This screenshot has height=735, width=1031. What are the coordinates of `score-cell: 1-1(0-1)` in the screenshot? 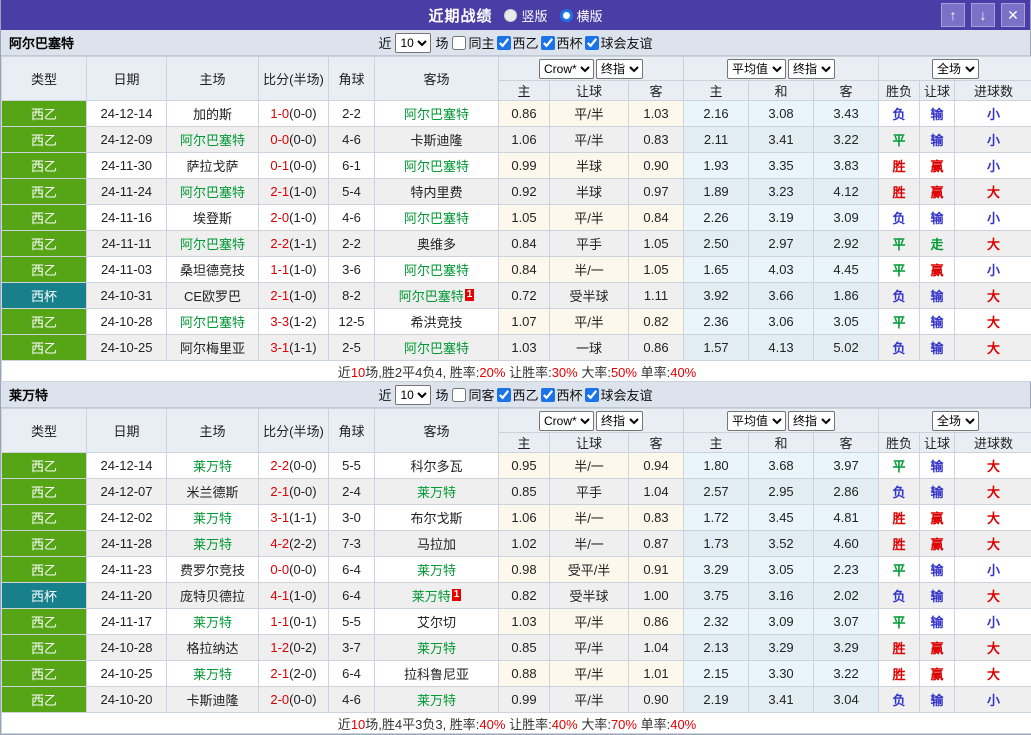 It's located at (294, 622).